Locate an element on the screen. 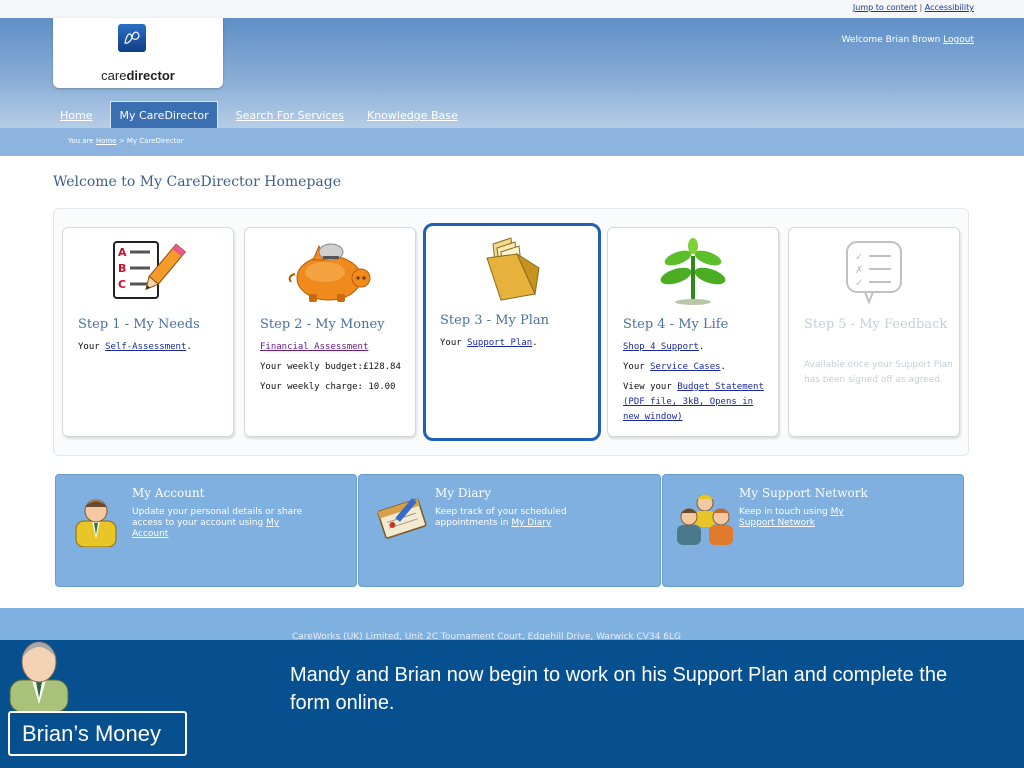 Image resolution: width=1024 pixels, height=768 pixels. welcome-text: Welcome Brian Brown is located at coordinates (891, 40).